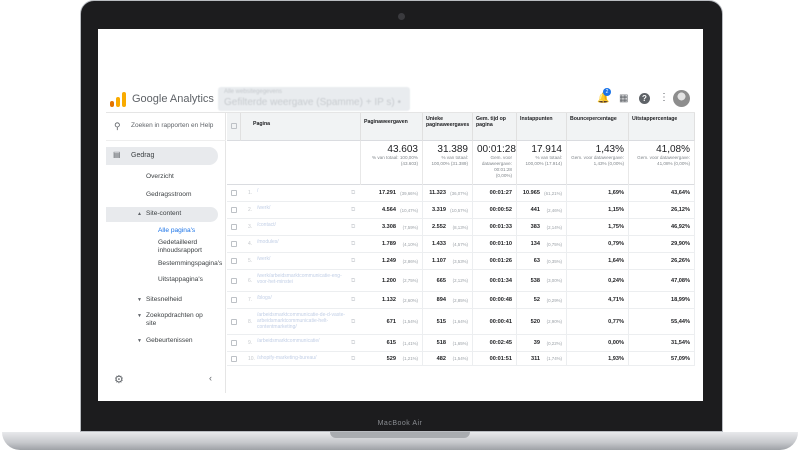 This screenshot has height=461, width=800. I want to click on row-number: 2., so click(250, 210).